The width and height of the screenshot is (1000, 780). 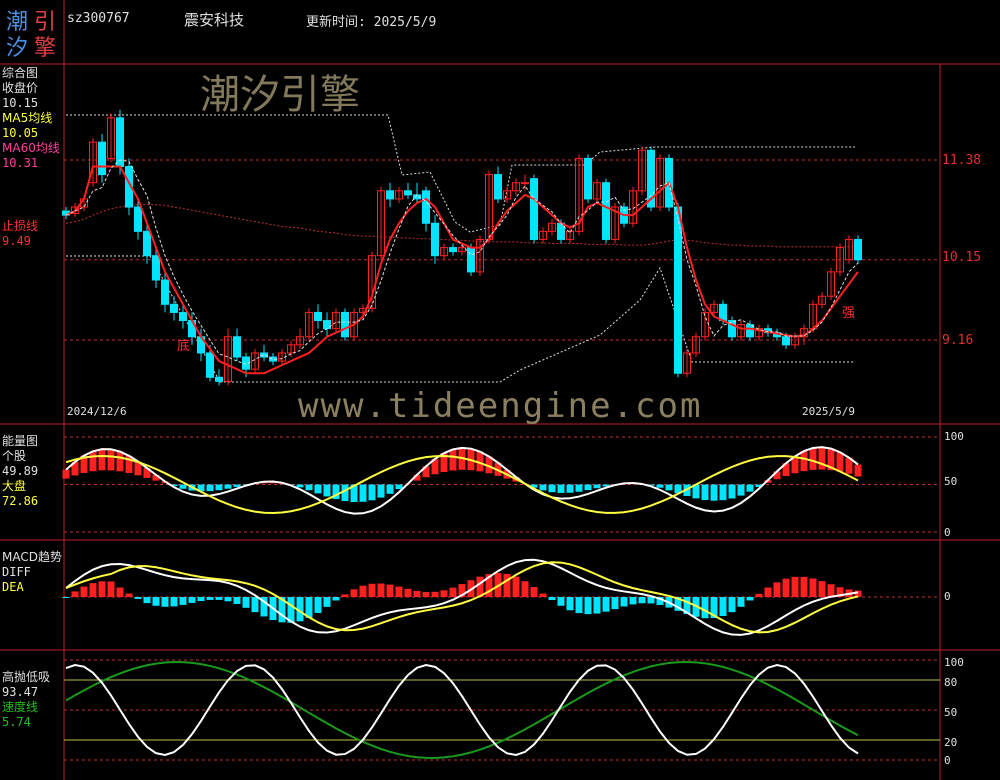 What do you see at coordinates (461, 226) in the screenshot?
I see `ma60-line` at bounding box center [461, 226].